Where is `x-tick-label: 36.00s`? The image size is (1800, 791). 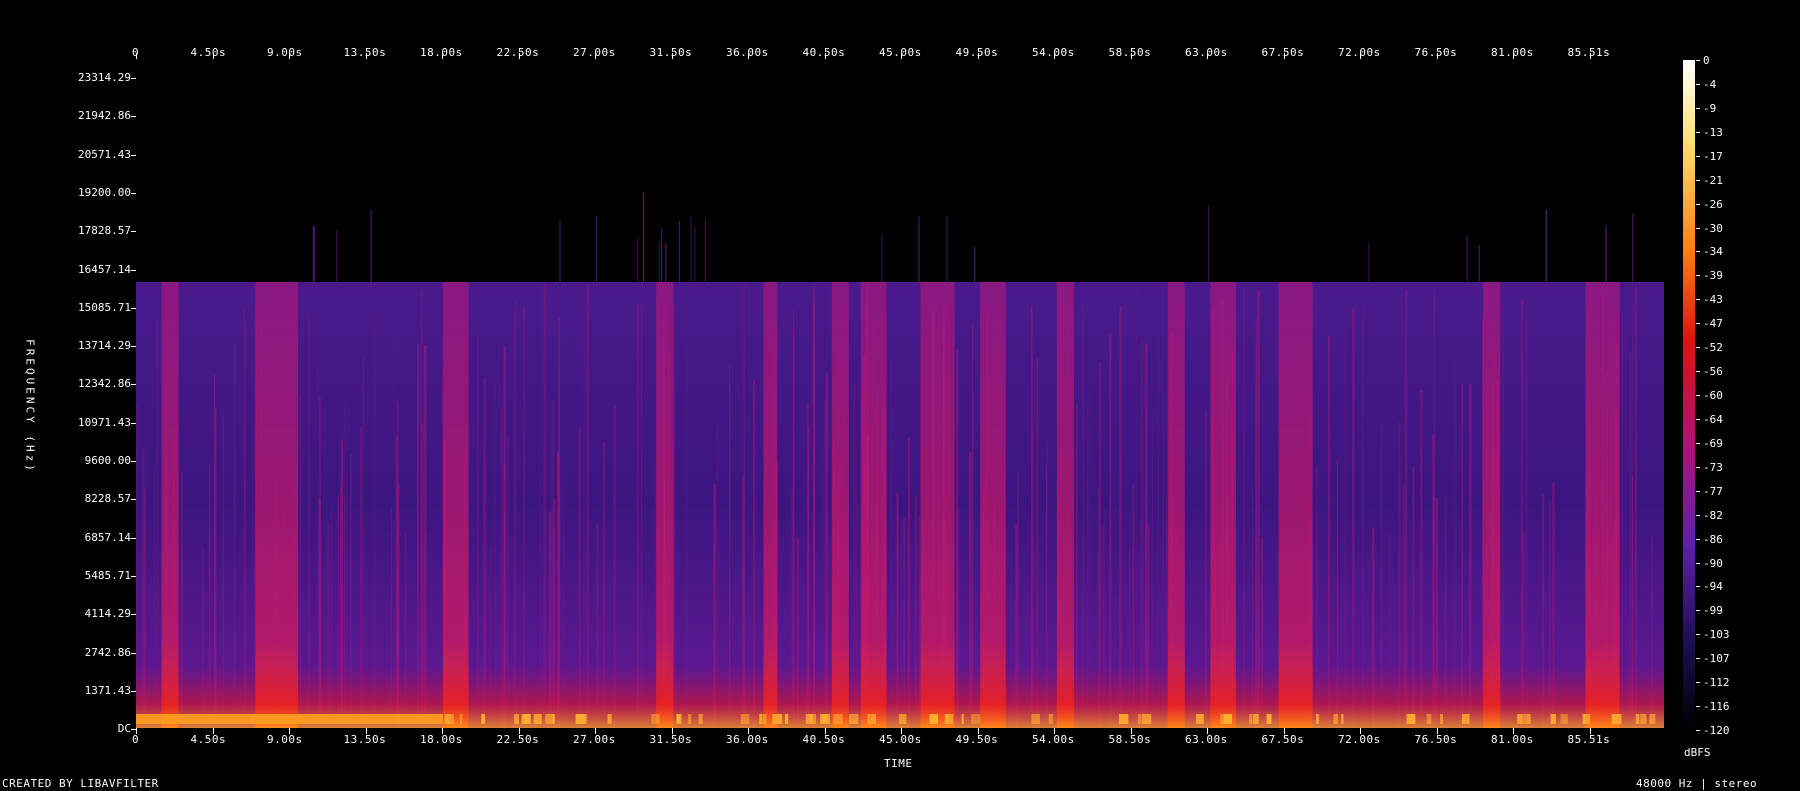
x-tick-label: 36.00s is located at coordinates (747, 739).